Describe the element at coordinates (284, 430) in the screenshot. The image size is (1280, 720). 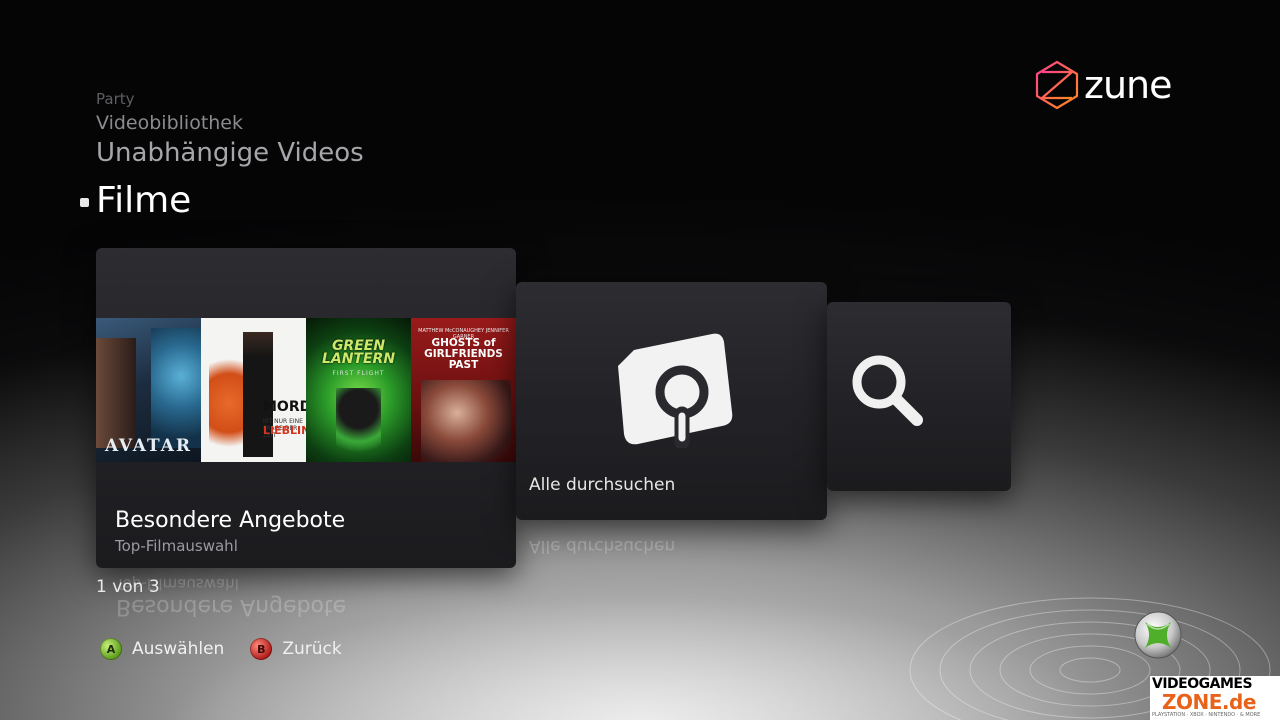
I see `poster-mord-extra: LIEBLING` at that location.